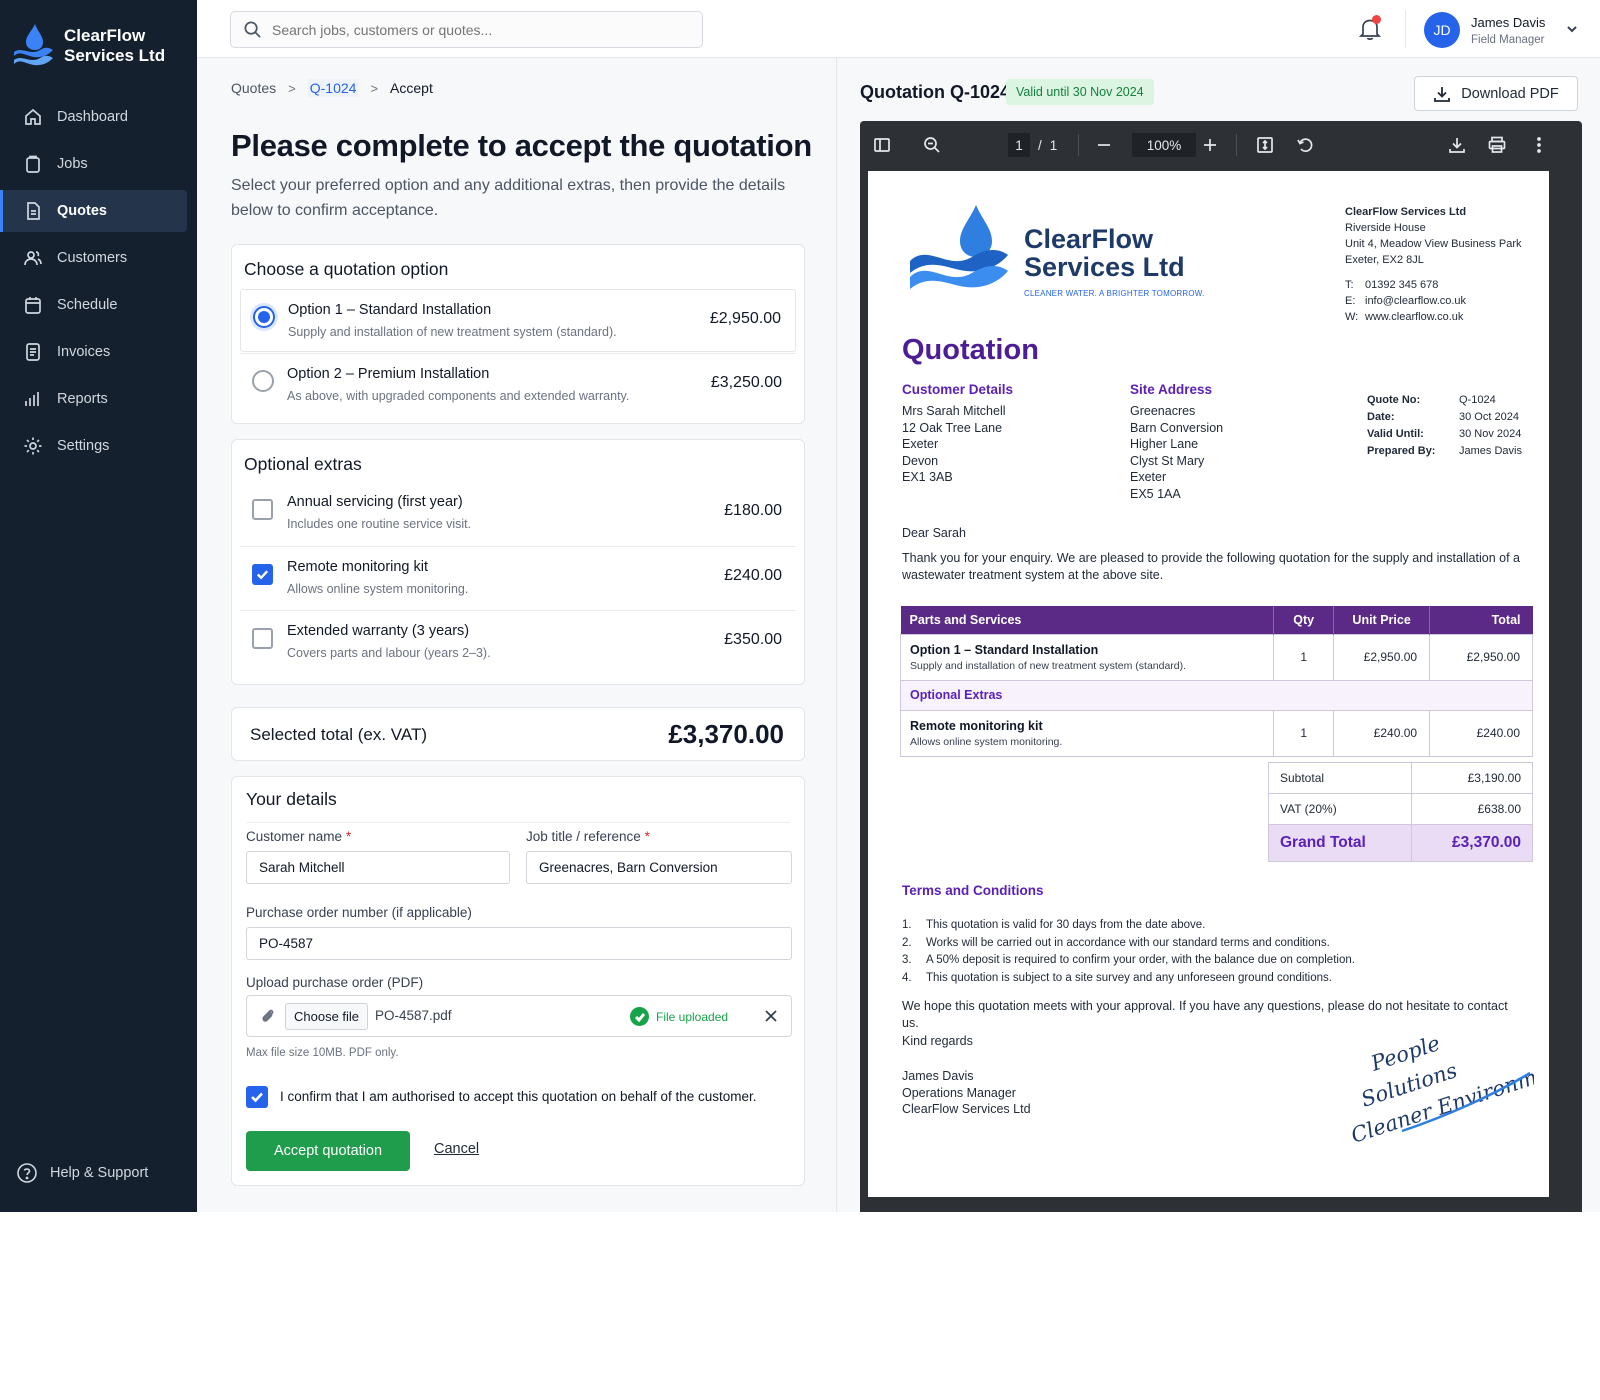 The image size is (1600, 1400). I want to click on po-number-label: Purchase order number (if applicable), so click(359, 912).